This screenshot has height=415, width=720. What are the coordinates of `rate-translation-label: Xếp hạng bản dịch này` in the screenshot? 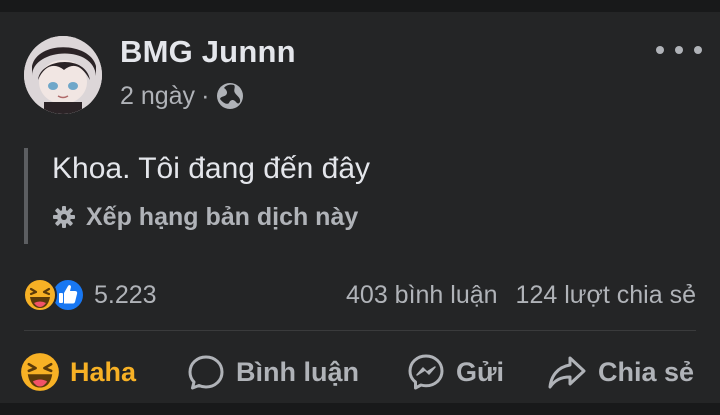 It's located at (222, 216).